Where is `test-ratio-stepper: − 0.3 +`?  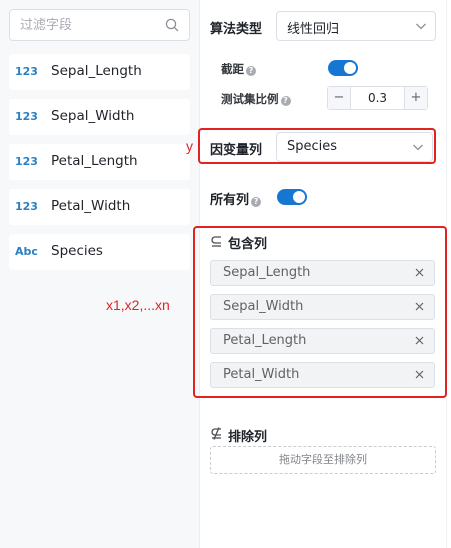
test-ratio-stepper: − 0.3 + is located at coordinates (377, 98).